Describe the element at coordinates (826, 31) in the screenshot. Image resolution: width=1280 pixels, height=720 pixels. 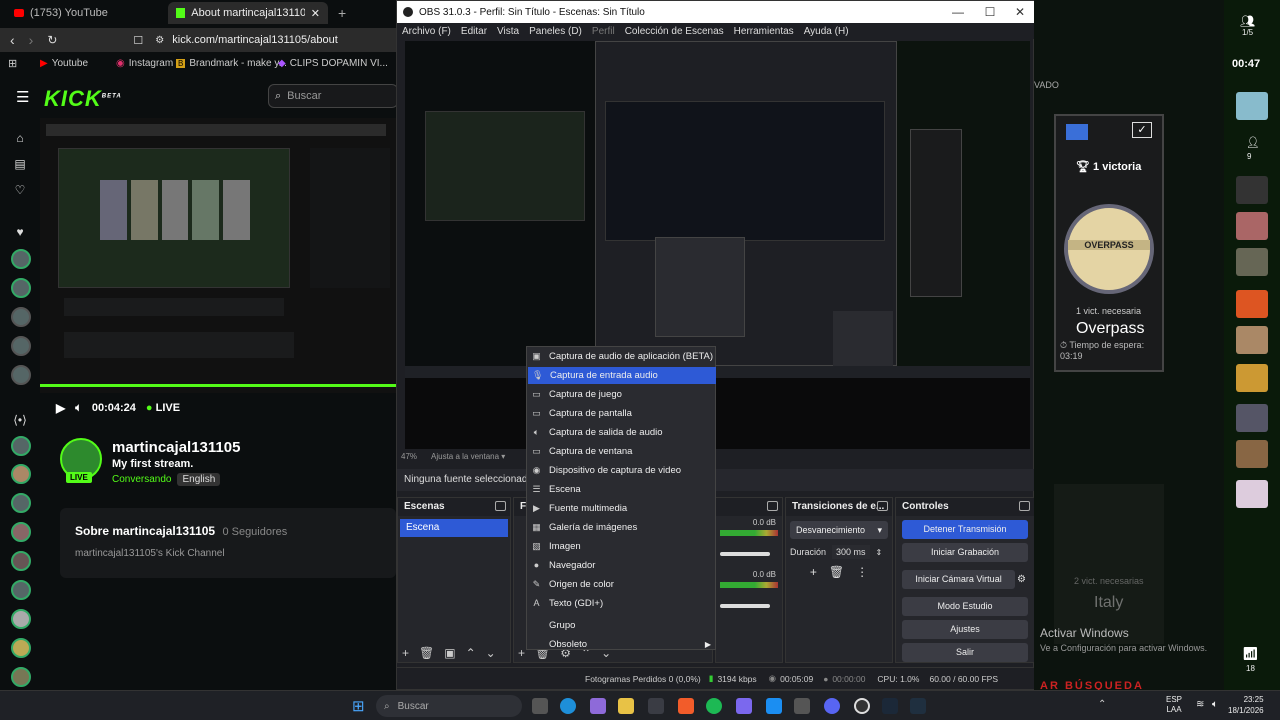
I see `menu-ayuda: Ayuda (H)` at that location.